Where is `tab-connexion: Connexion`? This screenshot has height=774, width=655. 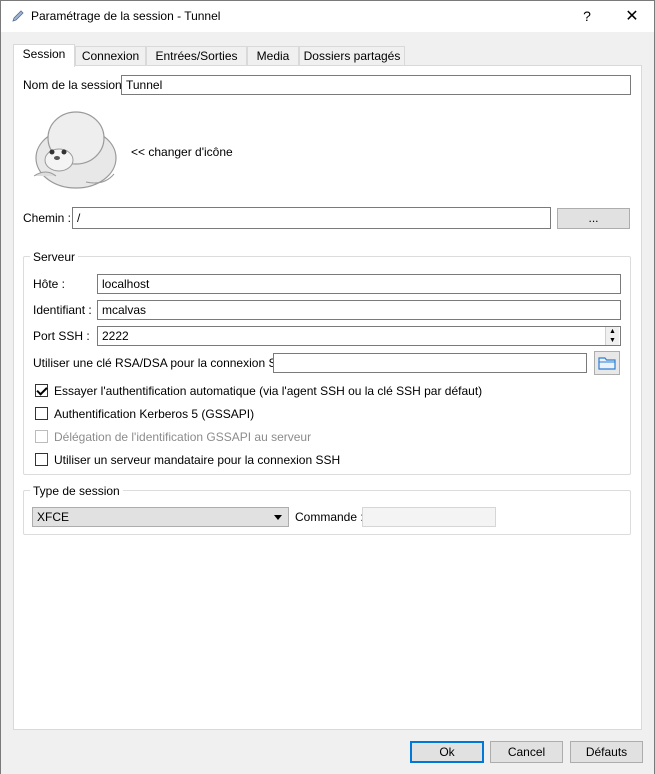
tab-connexion: Connexion is located at coordinates (110, 56).